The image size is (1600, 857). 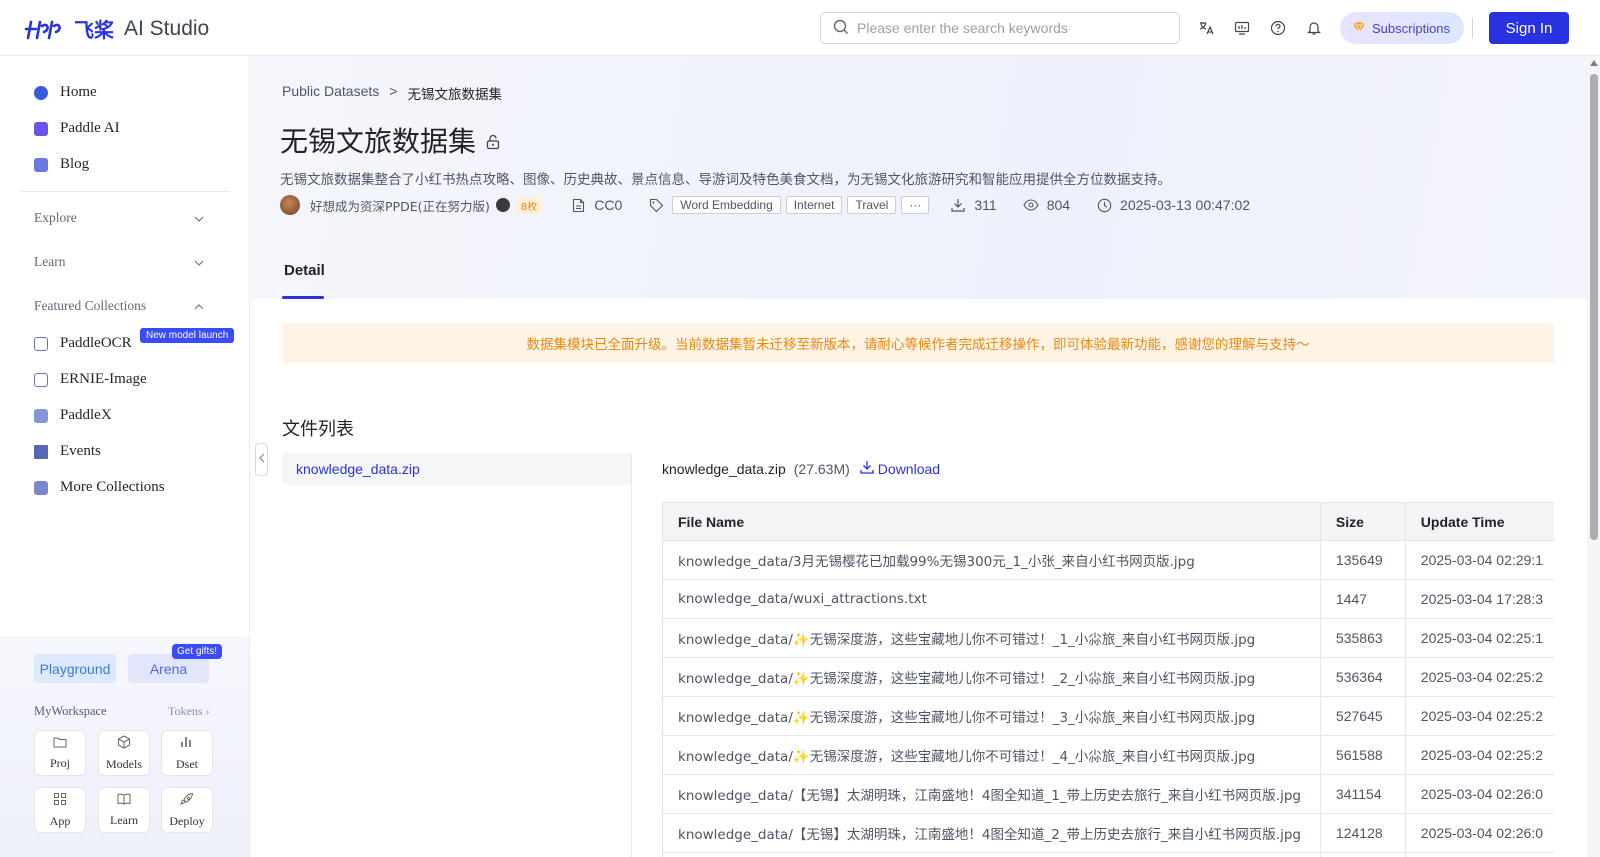 What do you see at coordinates (1362, 833) in the screenshot?
I see `cell-size: 124128` at bounding box center [1362, 833].